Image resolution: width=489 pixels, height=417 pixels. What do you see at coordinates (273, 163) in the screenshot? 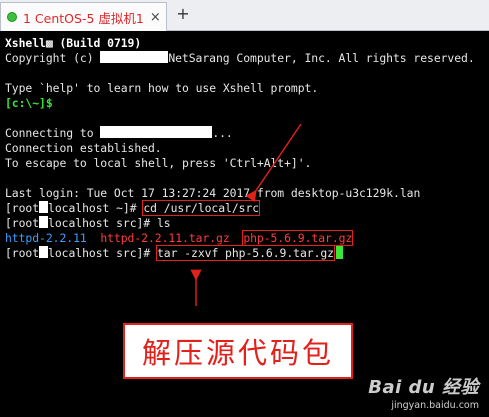
I see `arrow-to-cd` at bounding box center [273, 163].